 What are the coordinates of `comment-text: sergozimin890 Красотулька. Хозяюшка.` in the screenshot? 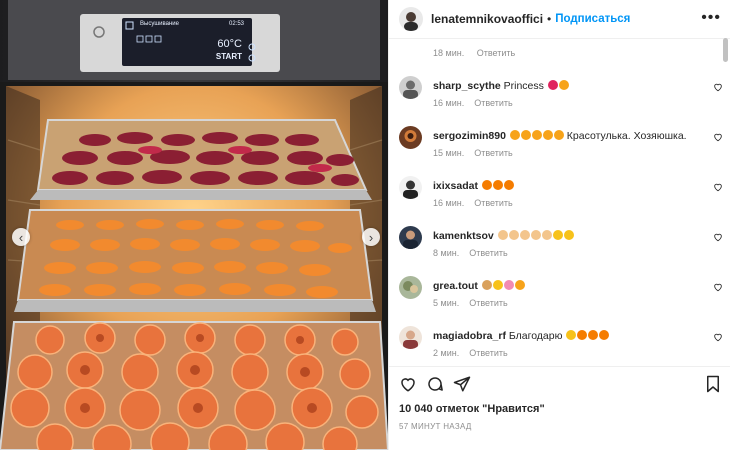 It's located at (560, 136).